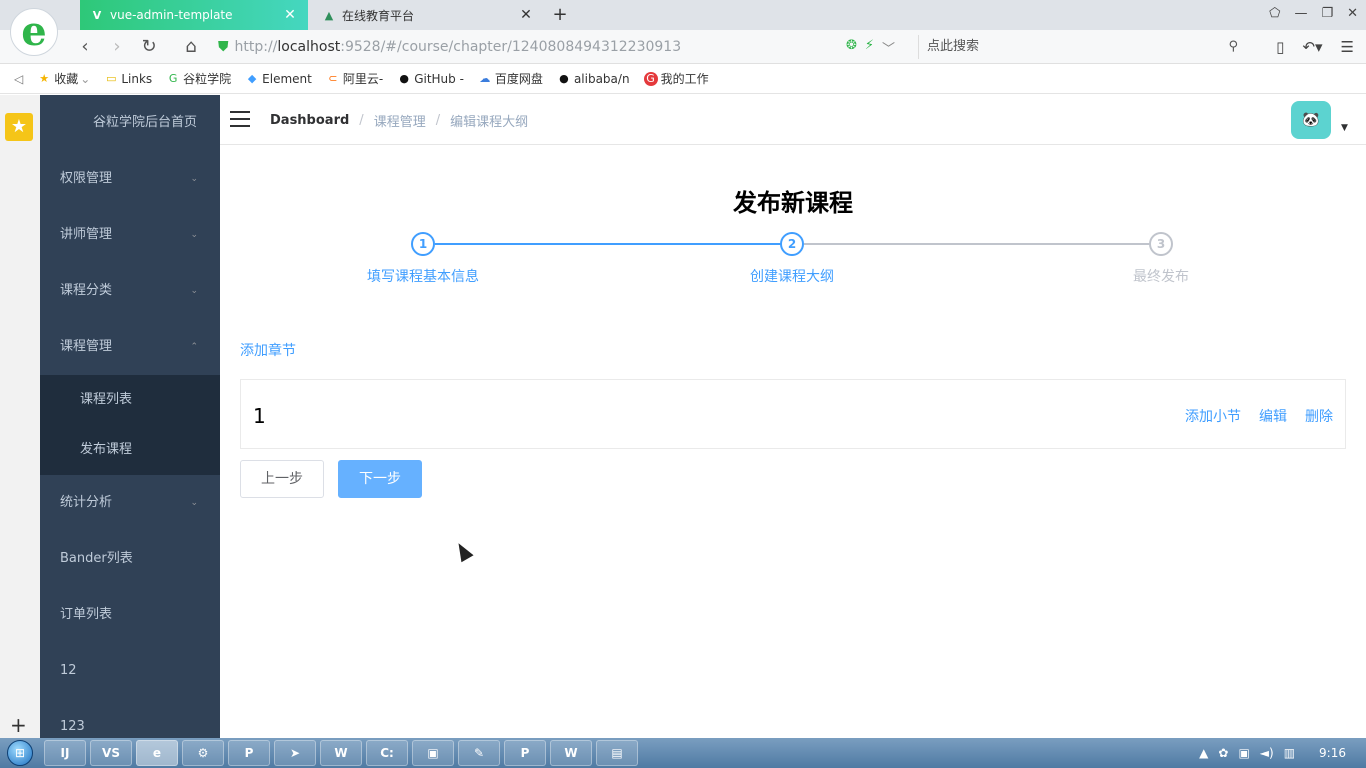  What do you see at coordinates (249, 753) in the screenshot?
I see `taskbar-app-p1: P` at bounding box center [249, 753].